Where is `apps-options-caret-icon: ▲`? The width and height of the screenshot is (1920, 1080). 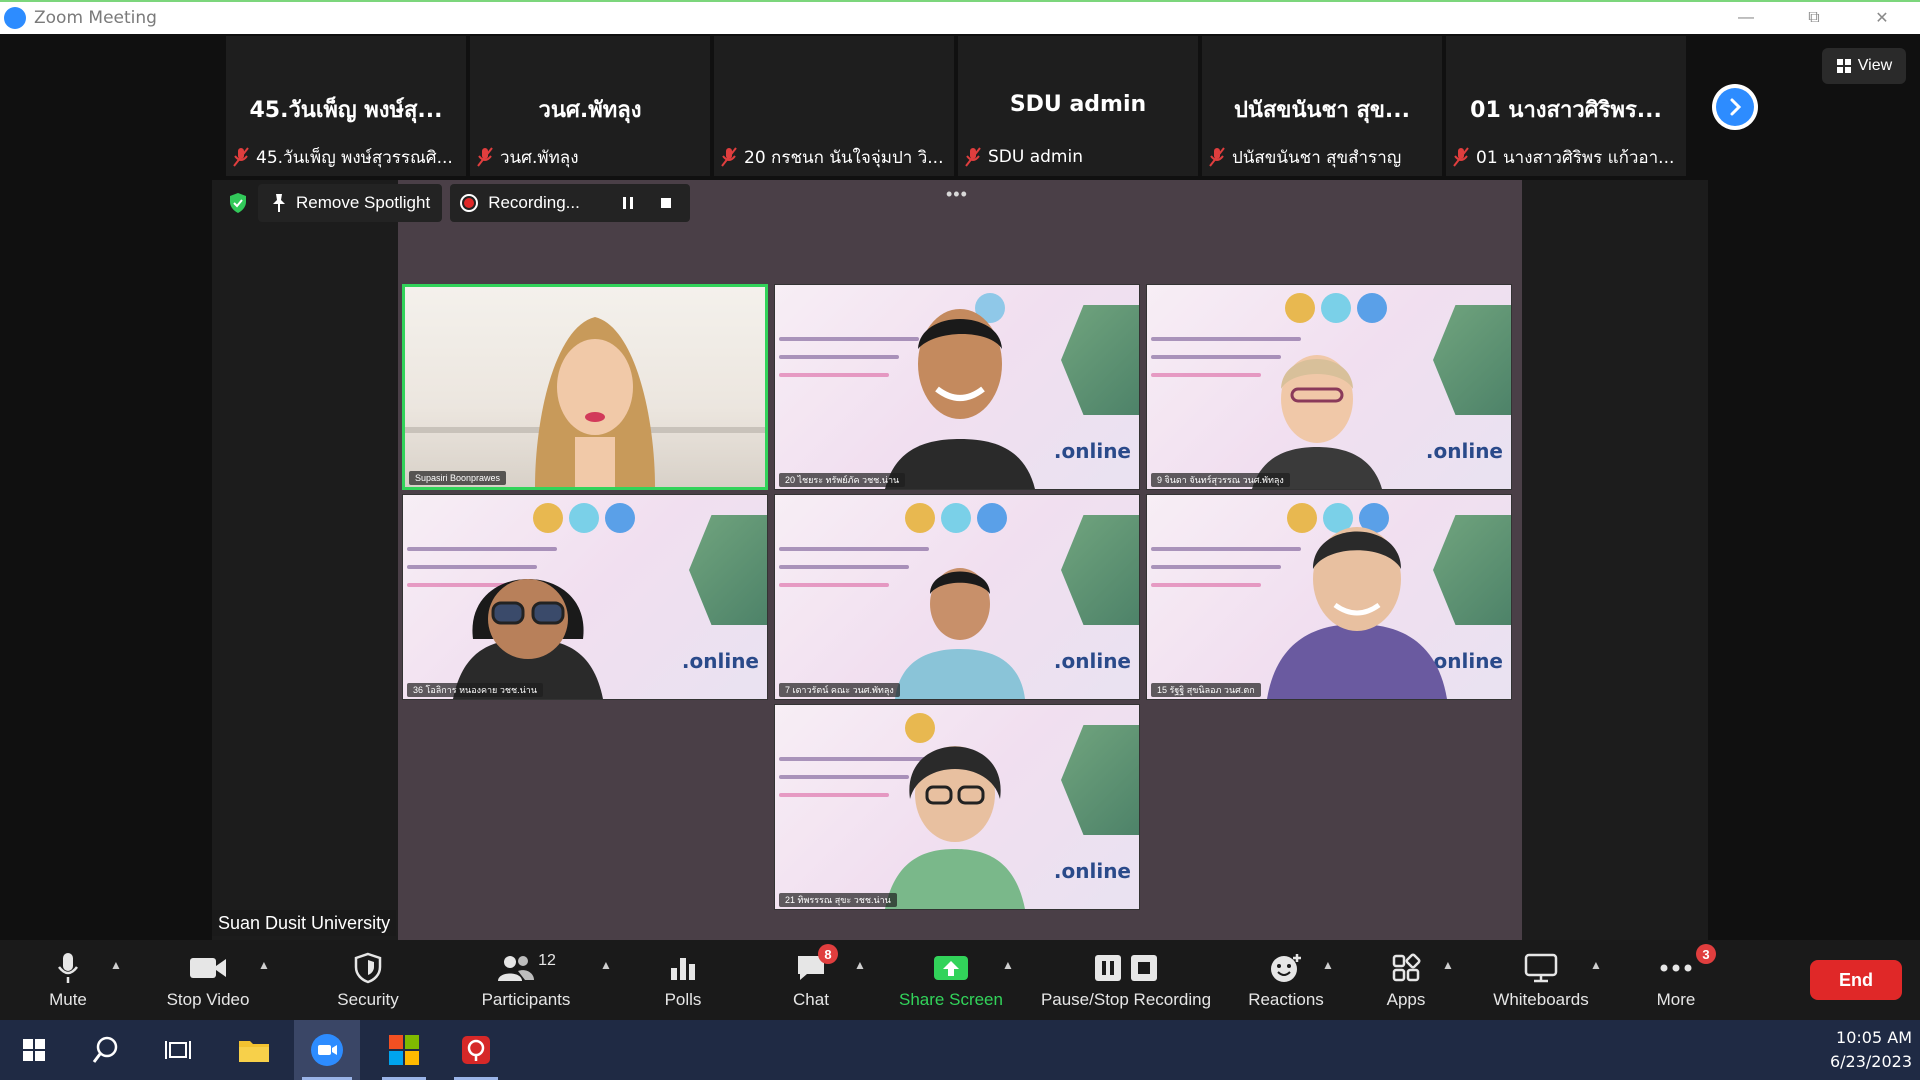 apps-options-caret-icon: ▲ is located at coordinates (1448, 965).